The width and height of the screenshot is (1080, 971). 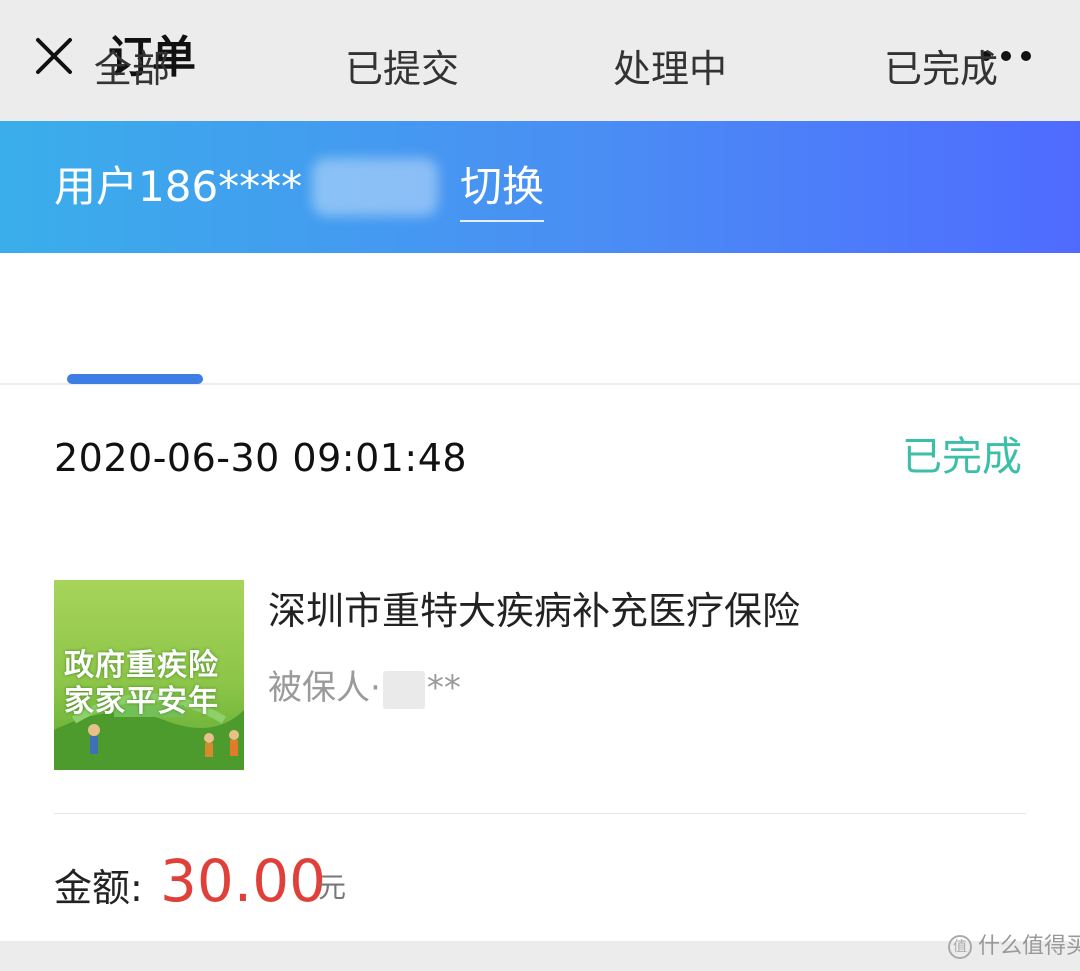 I want to click on tab-processing: 处理中, so click(x=670, y=69).